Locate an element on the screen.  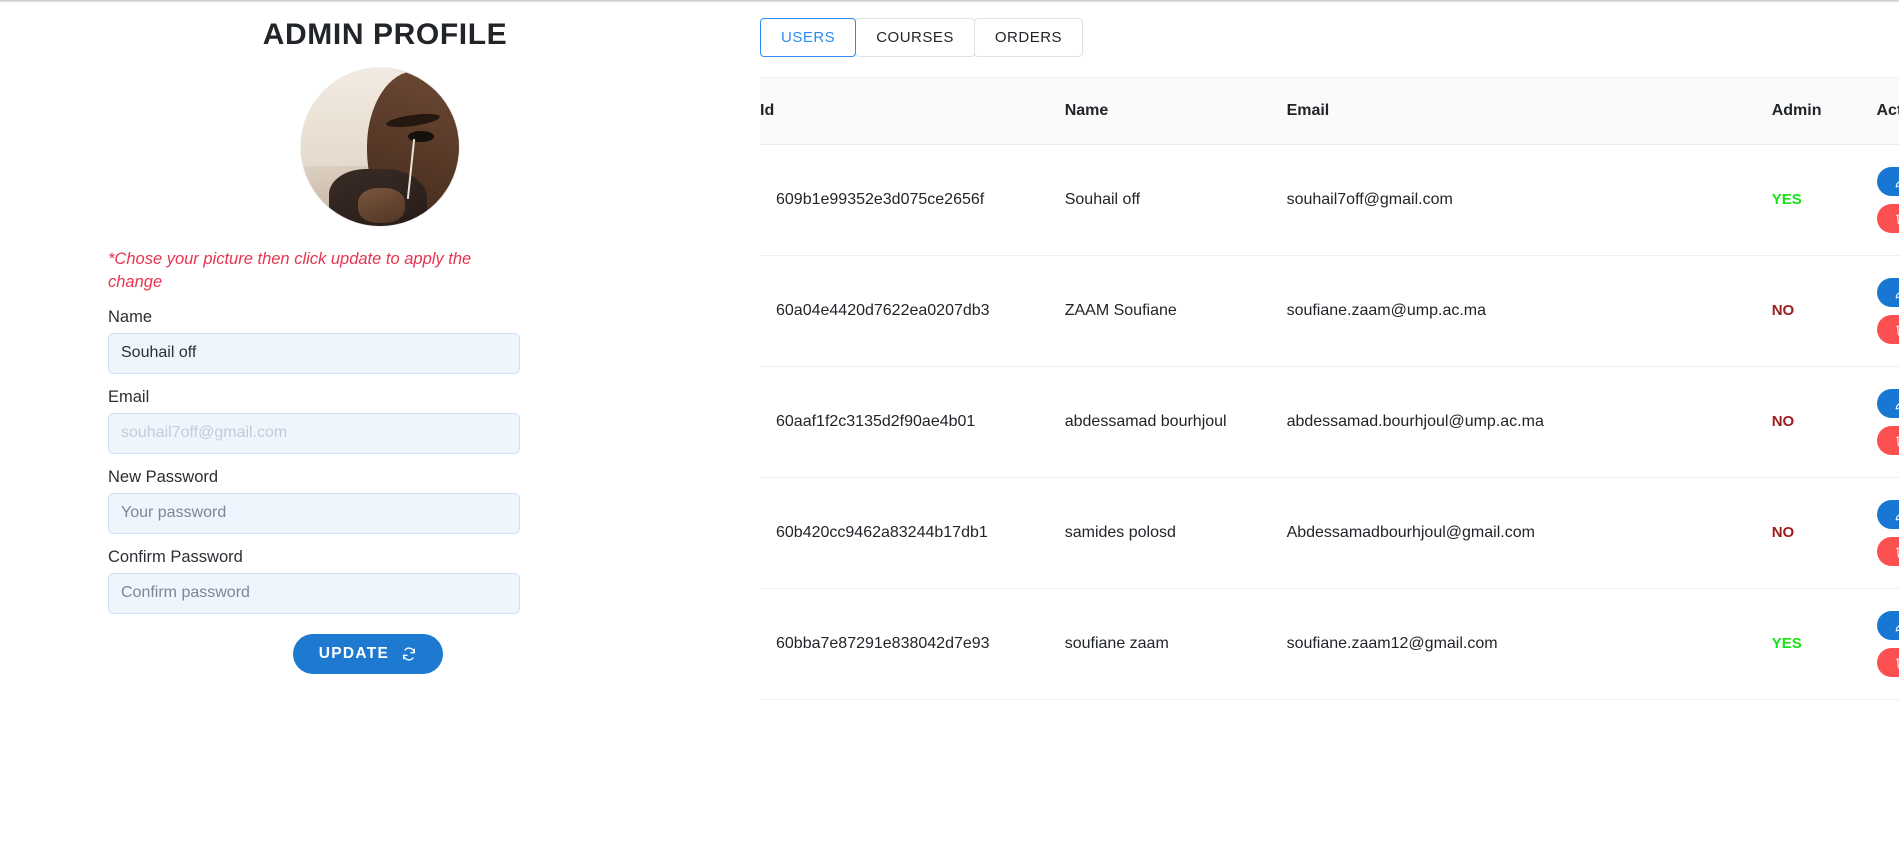
update-button-label: UPDATE is located at coordinates (354, 653).